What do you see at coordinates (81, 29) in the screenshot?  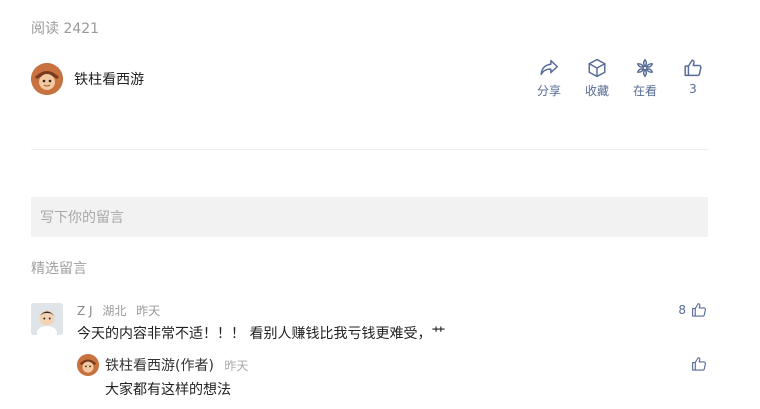 I see `read-number: 2421` at bounding box center [81, 29].